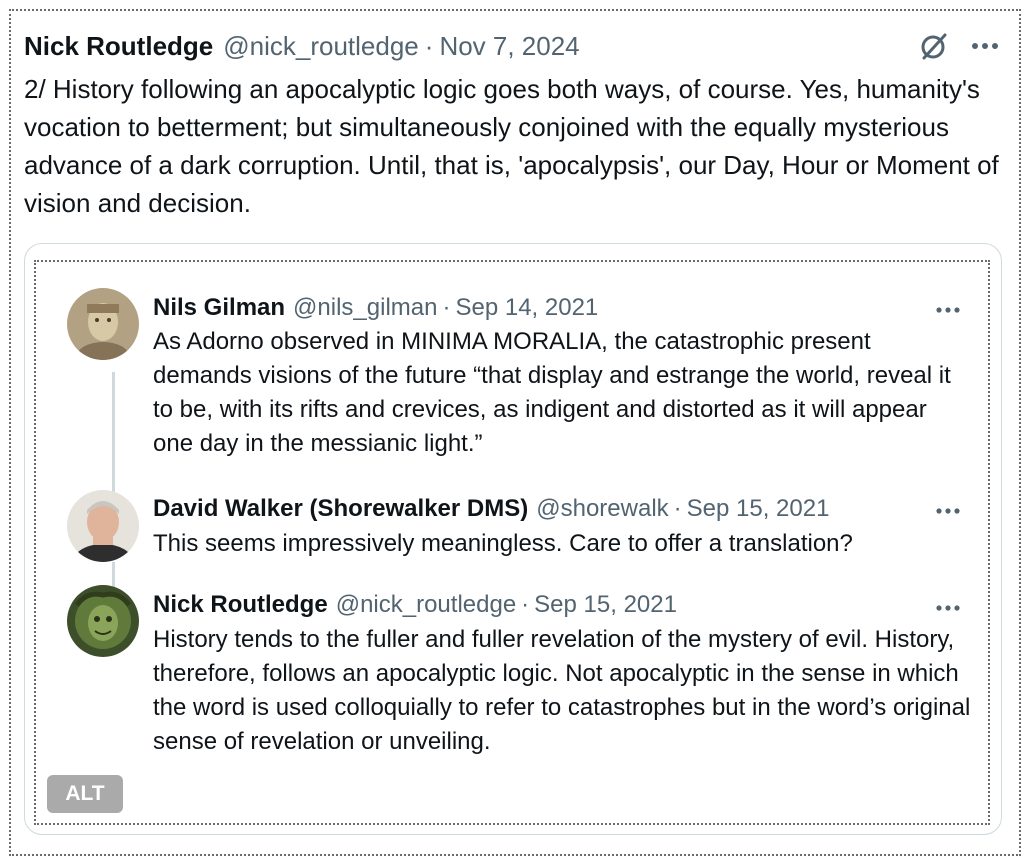 The height and width of the screenshot is (866, 1031). What do you see at coordinates (602, 509) in the screenshot?
I see `reply-author-handle: @shorewalk` at bounding box center [602, 509].